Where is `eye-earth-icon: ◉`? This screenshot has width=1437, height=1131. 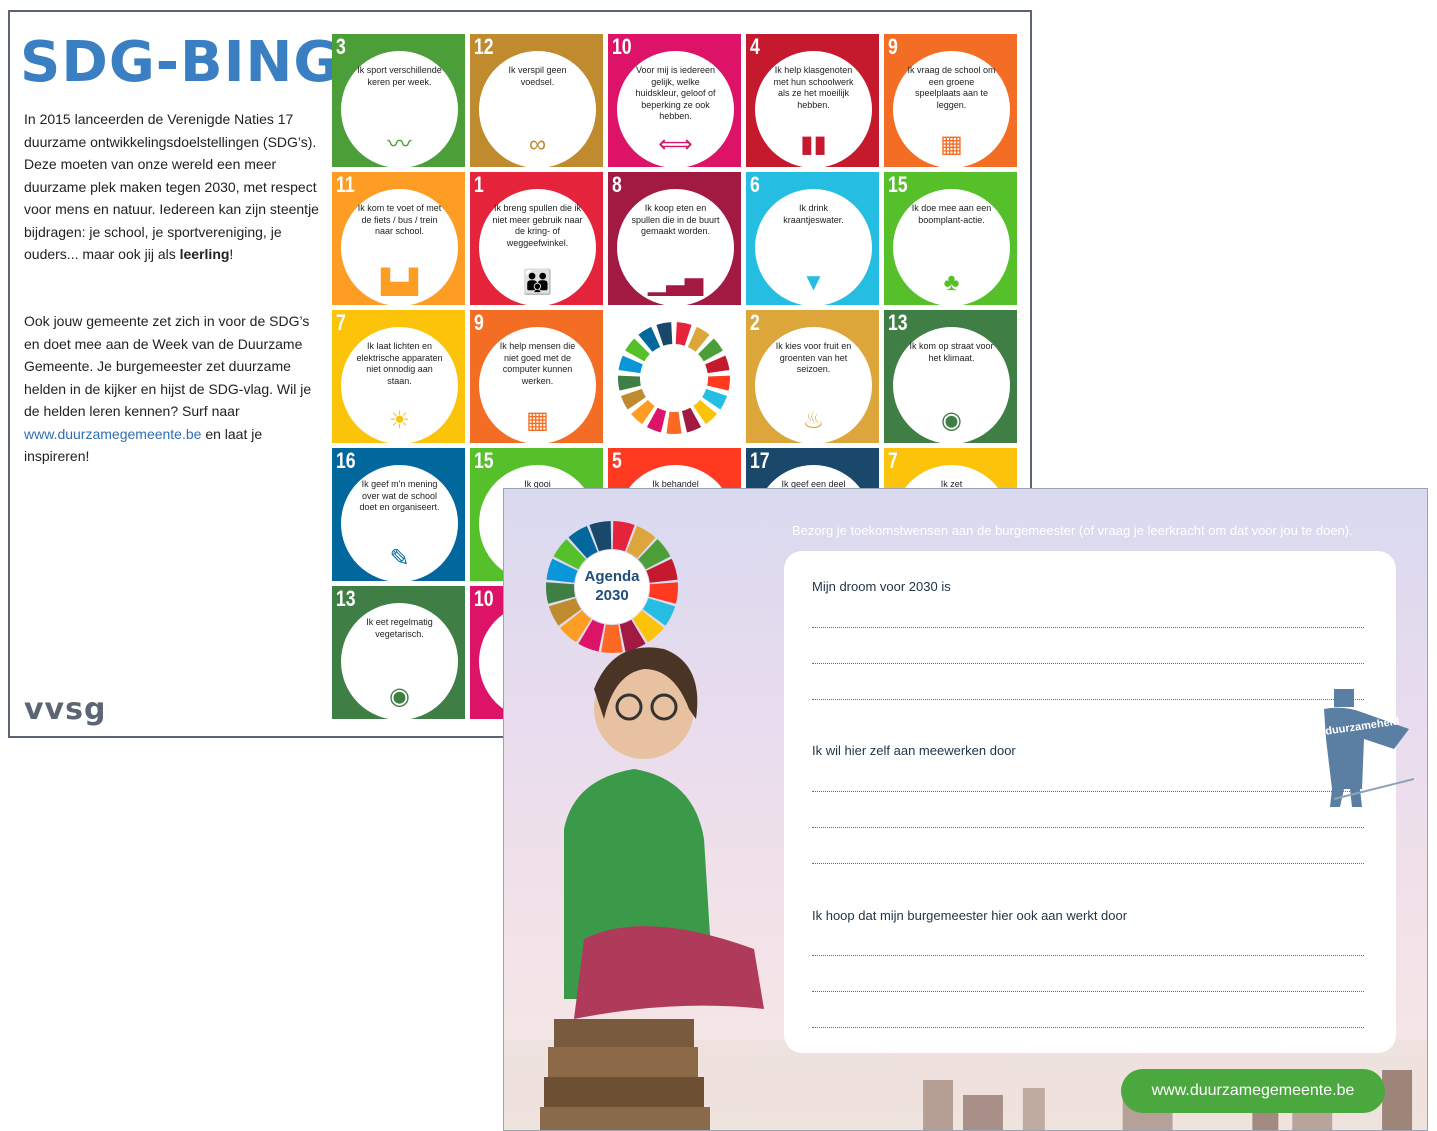
eye-earth-icon: ◉ is located at coordinates (399, 696).